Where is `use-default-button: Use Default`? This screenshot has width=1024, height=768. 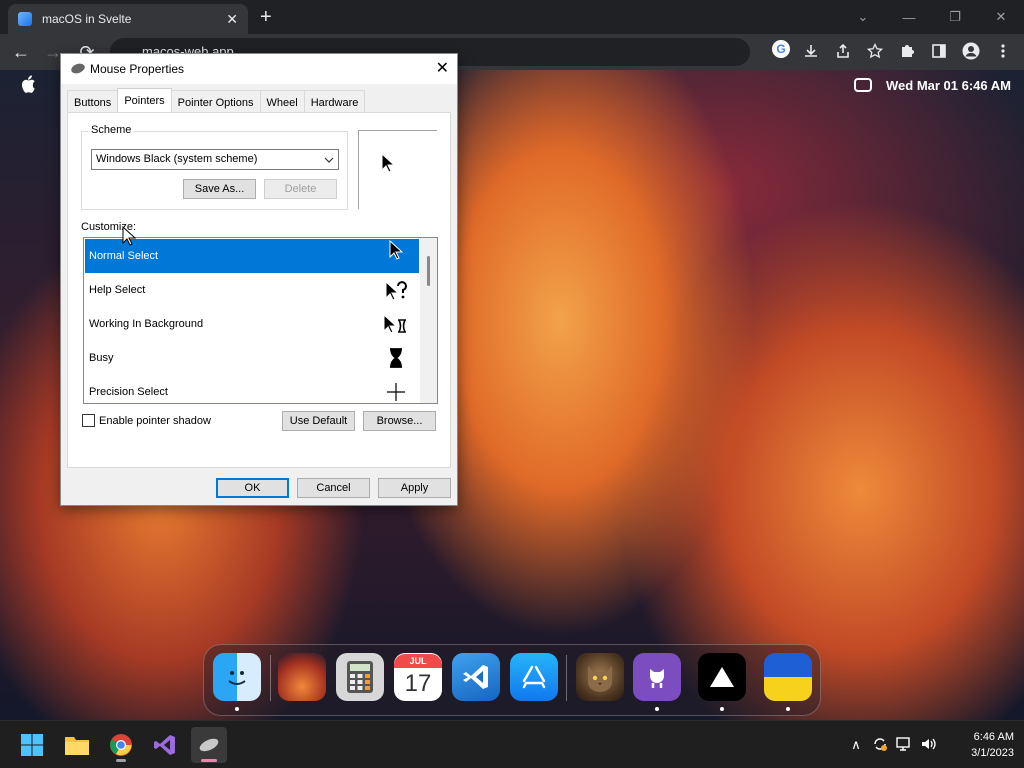 use-default-button: Use Default is located at coordinates (318, 421).